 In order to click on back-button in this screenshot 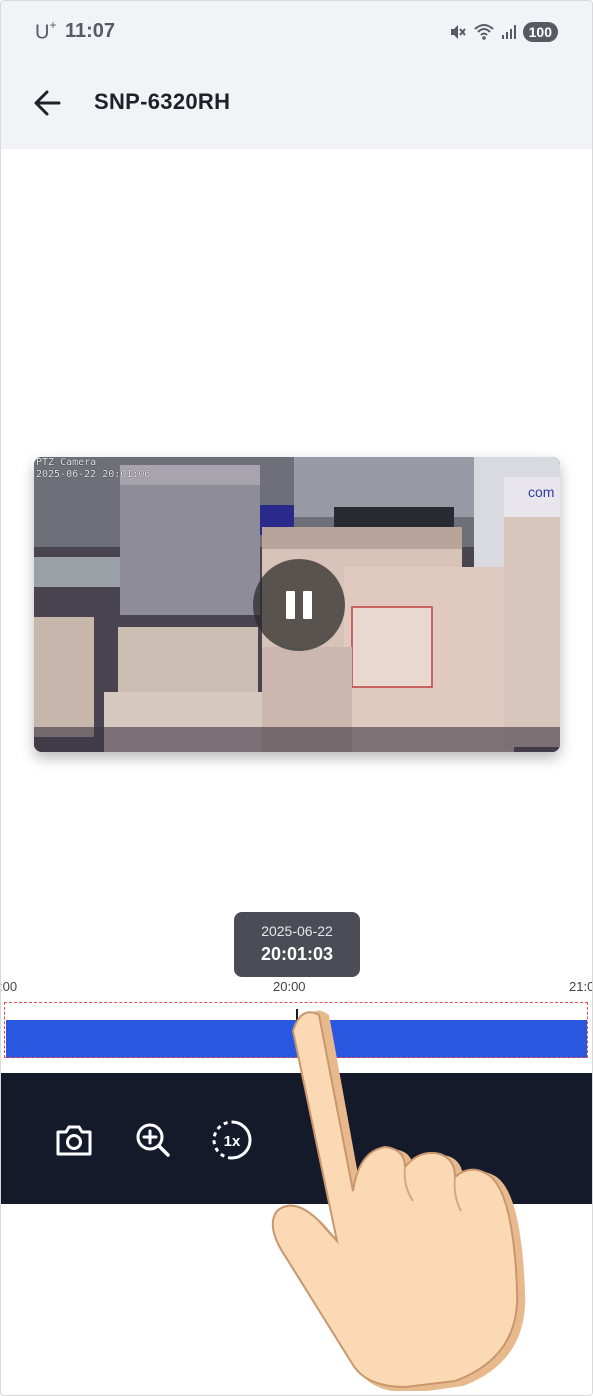, I will do `click(49, 103)`.